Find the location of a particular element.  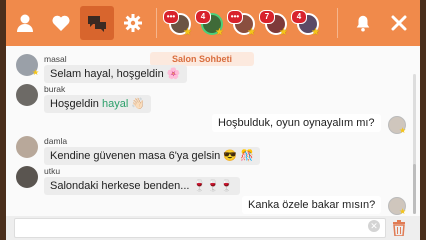

username: utku is located at coordinates (52, 171).